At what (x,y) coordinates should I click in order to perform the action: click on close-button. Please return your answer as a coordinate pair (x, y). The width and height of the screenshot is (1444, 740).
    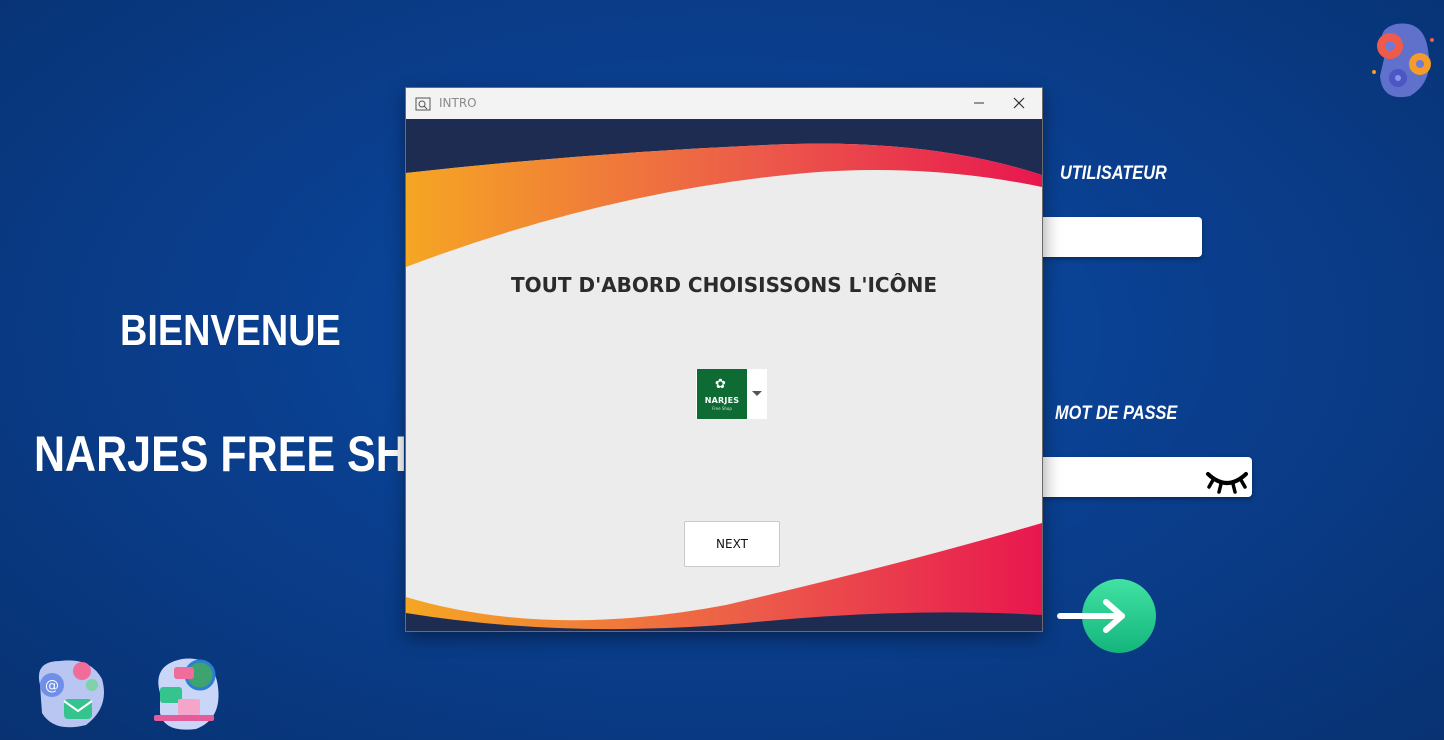
    Looking at the image, I should click on (1019, 103).